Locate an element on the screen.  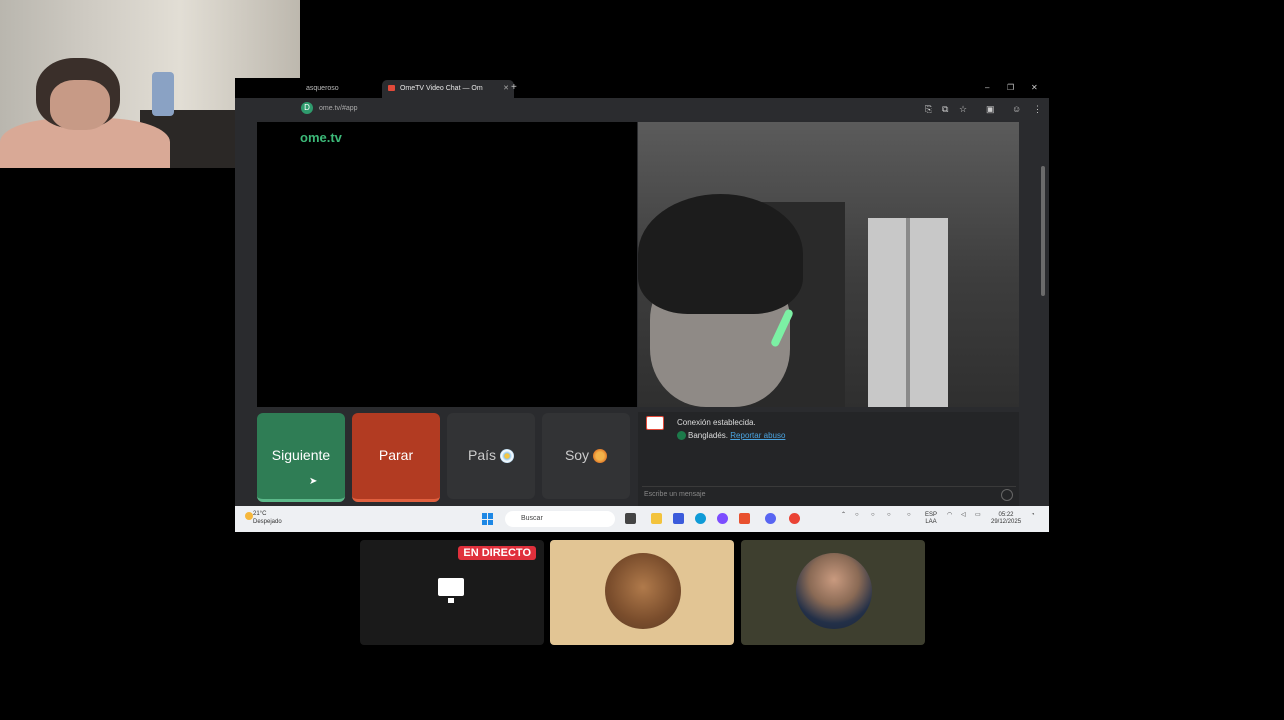
new-tab-icon: + is located at coordinates (514, 88).